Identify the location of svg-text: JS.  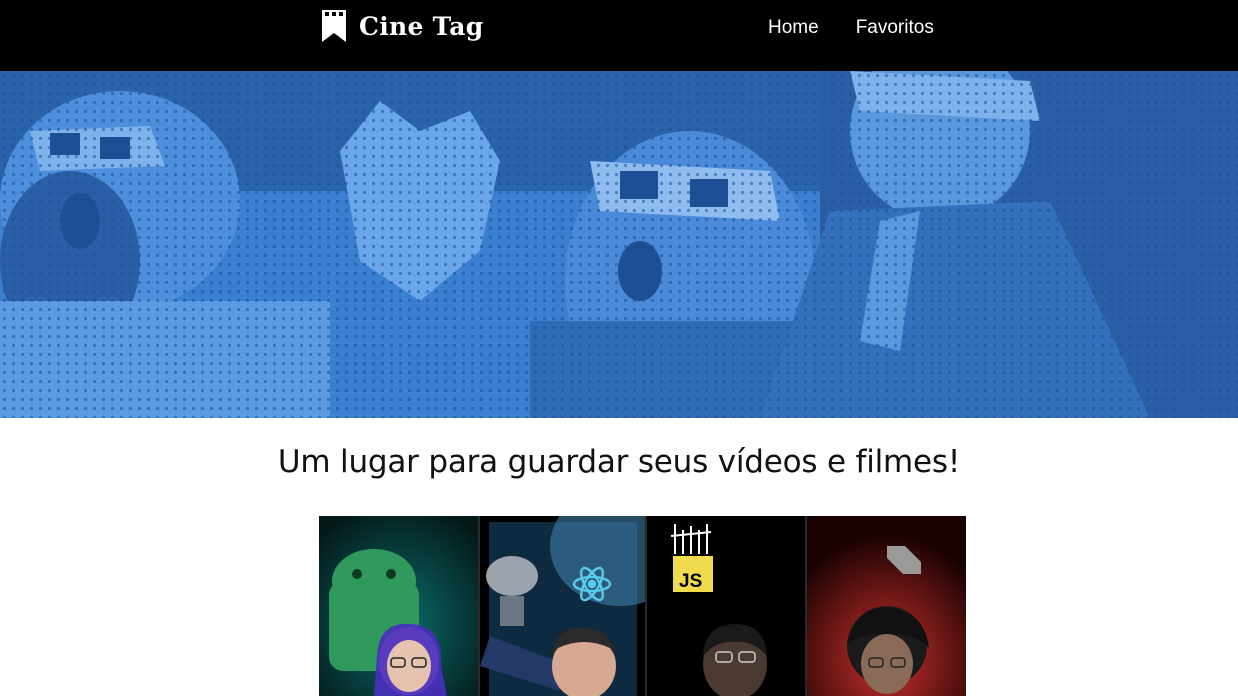
(690, 581).